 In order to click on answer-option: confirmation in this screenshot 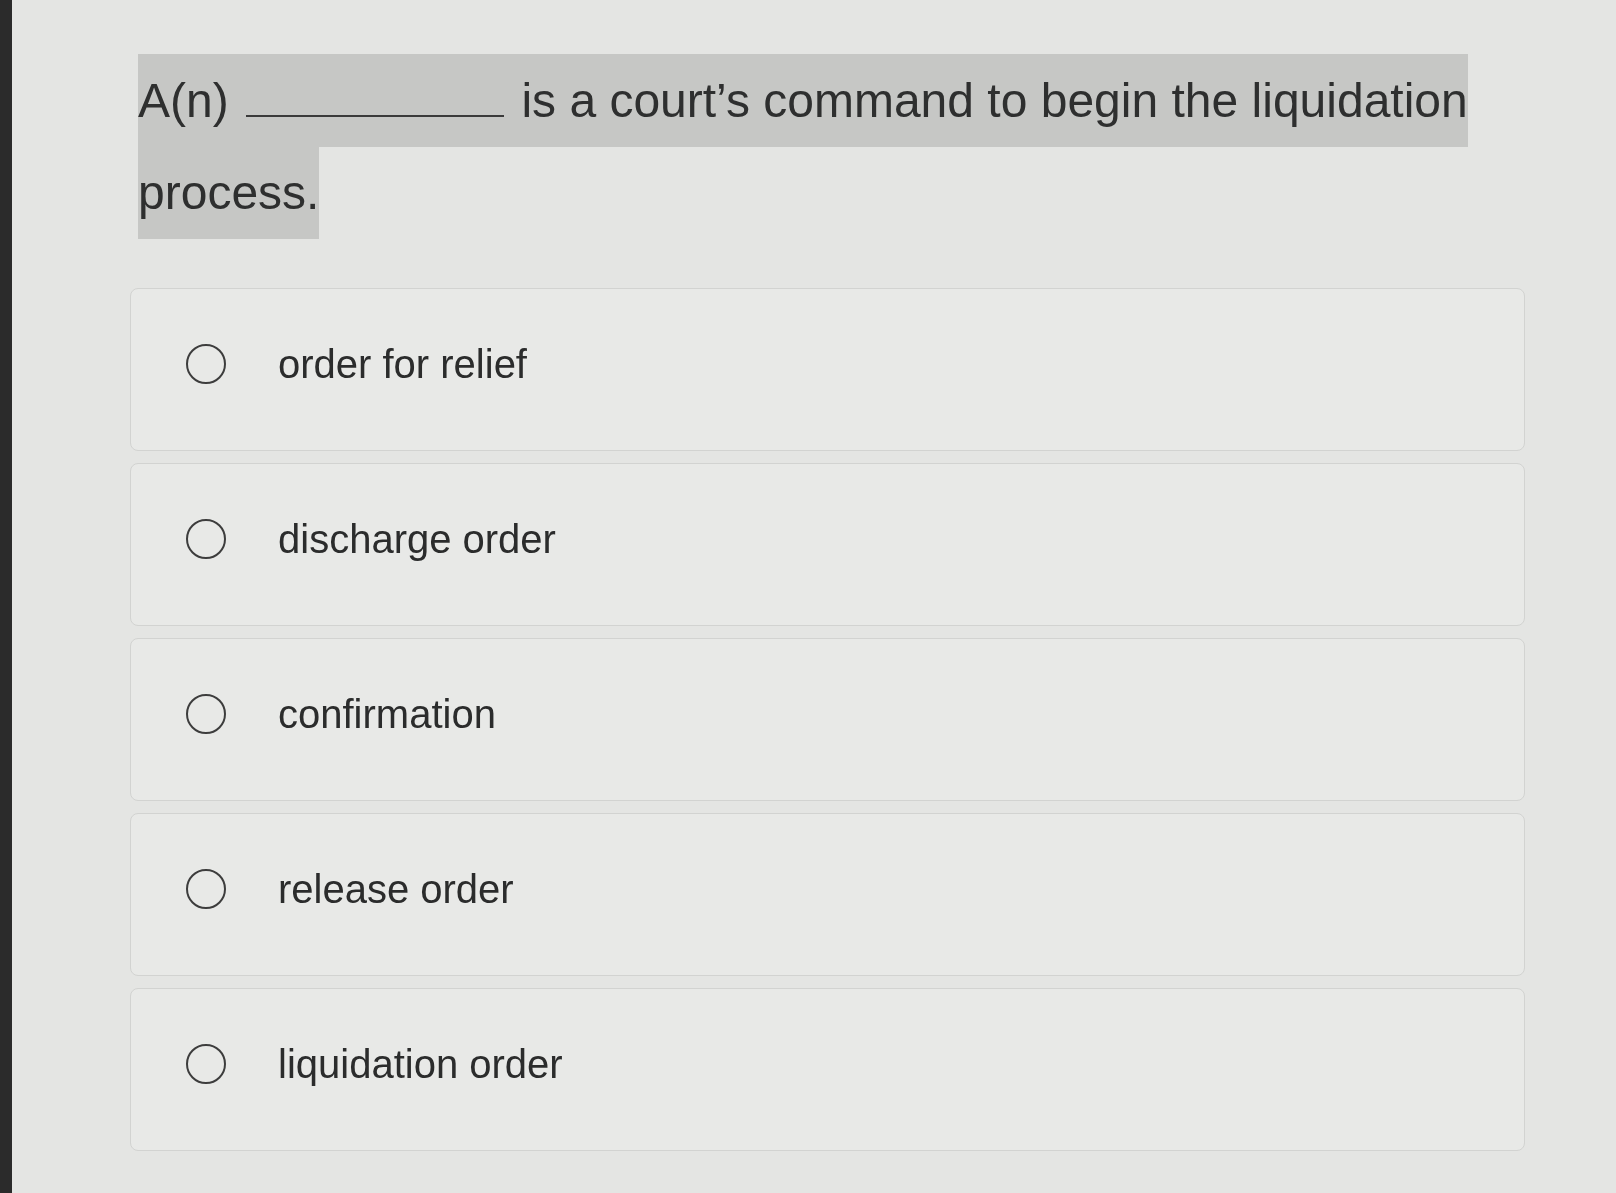, I will do `click(827, 719)`.